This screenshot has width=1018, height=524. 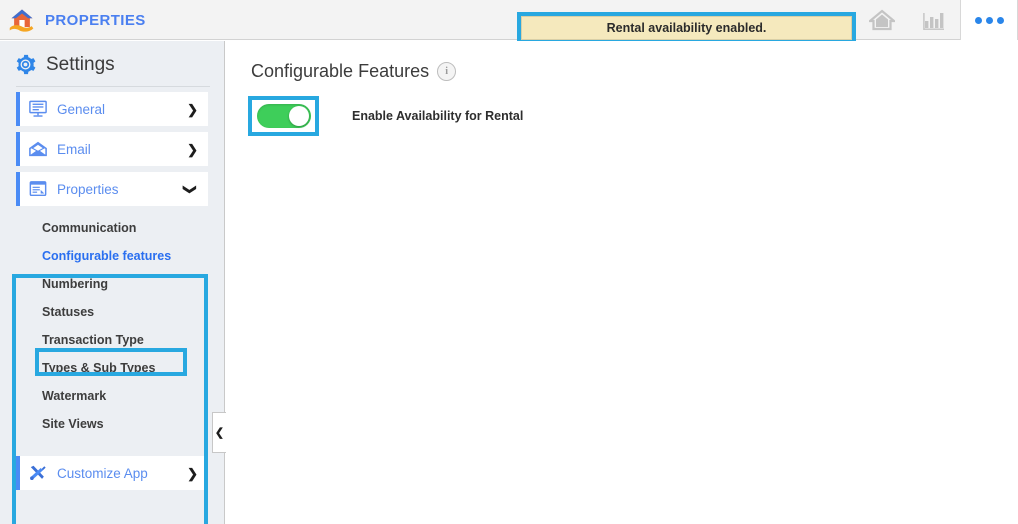 I want to click on sidebar-item-label: Email, so click(x=74, y=149).